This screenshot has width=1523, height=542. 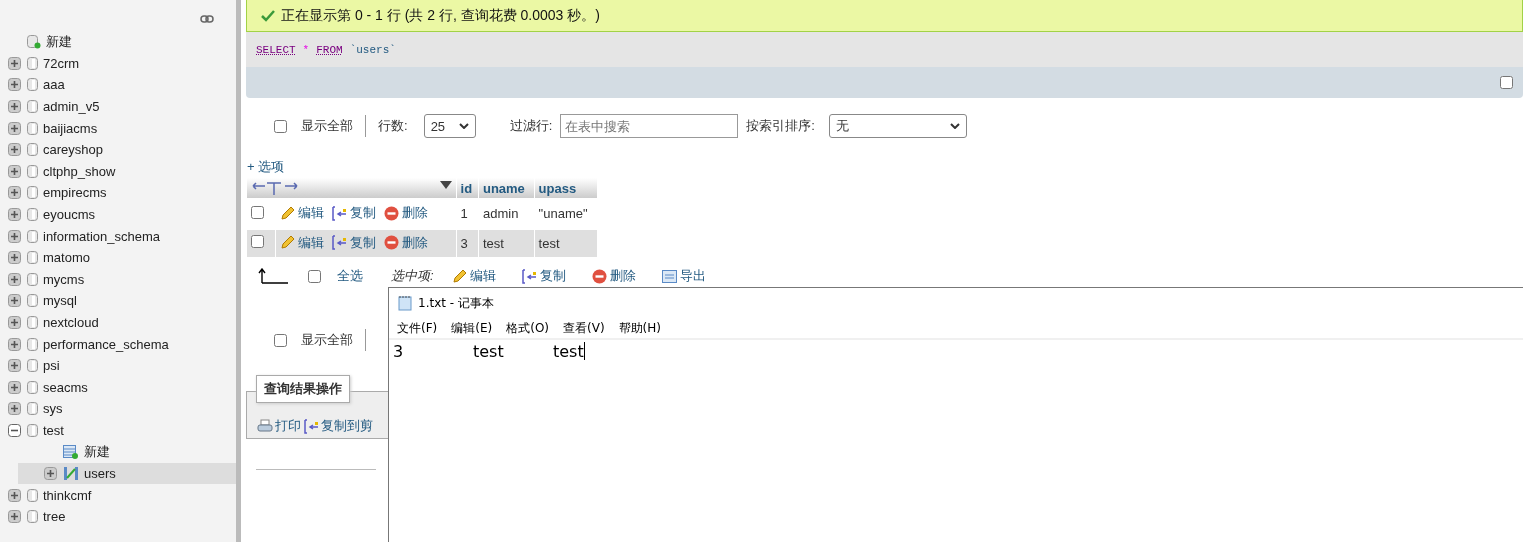 I want to click on tree-item-label: matomo, so click(x=66, y=258).